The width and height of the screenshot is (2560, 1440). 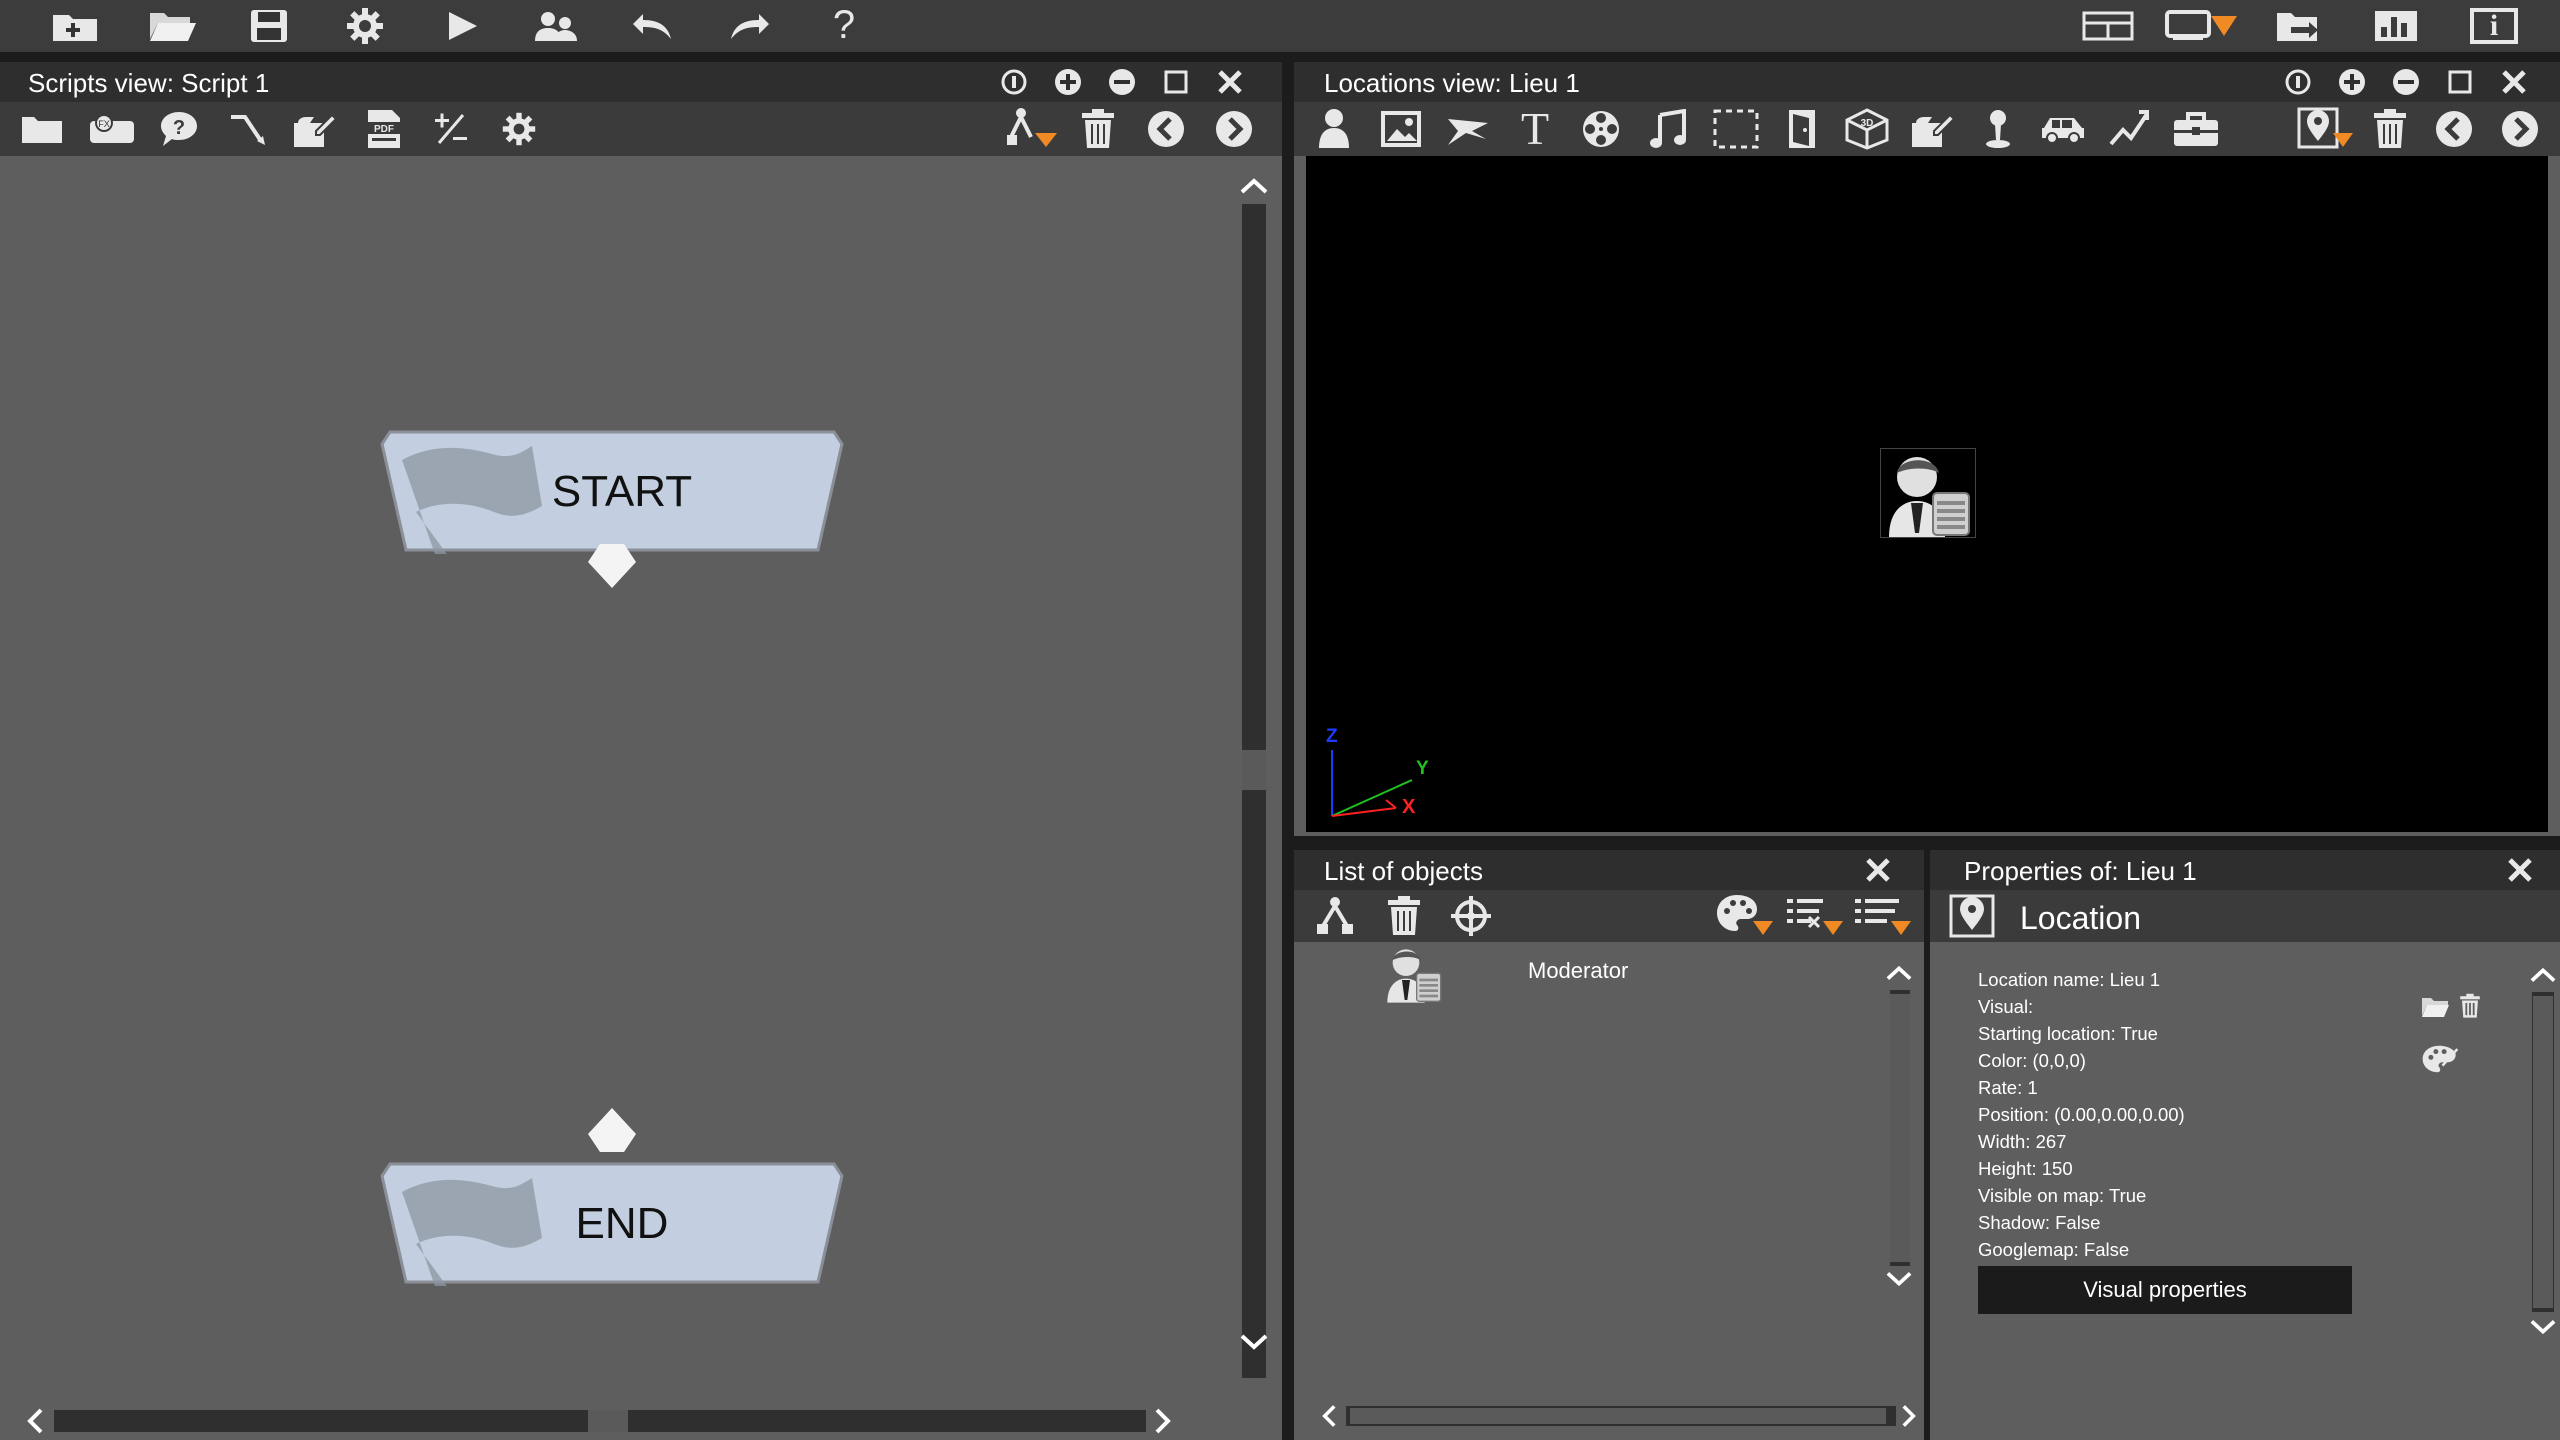 What do you see at coordinates (75, 26) in the screenshot?
I see `new-project-icon` at bounding box center [75, 26].